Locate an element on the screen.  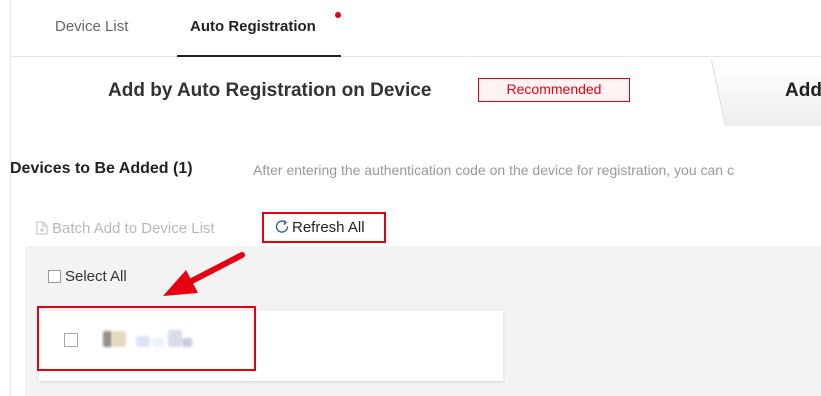
select-all-checkbox: Select All is located at coordinates (87, 276).